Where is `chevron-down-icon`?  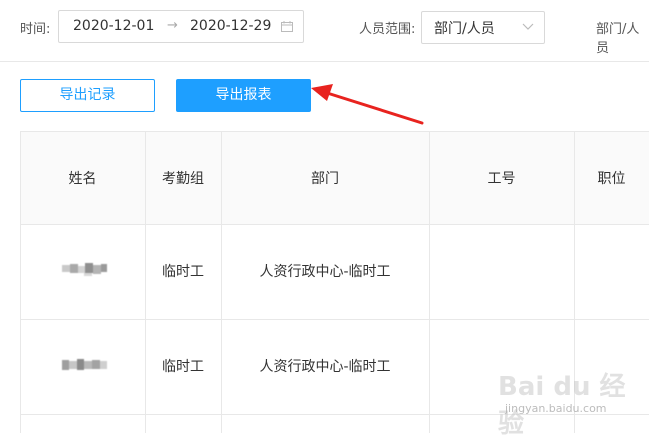 chevron-down-icon is located at coordinates (528, 26).